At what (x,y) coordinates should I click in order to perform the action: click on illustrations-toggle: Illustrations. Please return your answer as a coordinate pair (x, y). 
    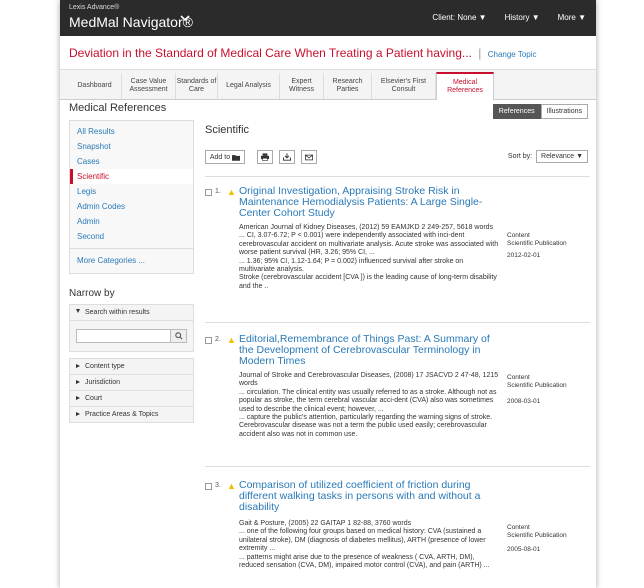
    Looking at the image, I should click on (564, 111).